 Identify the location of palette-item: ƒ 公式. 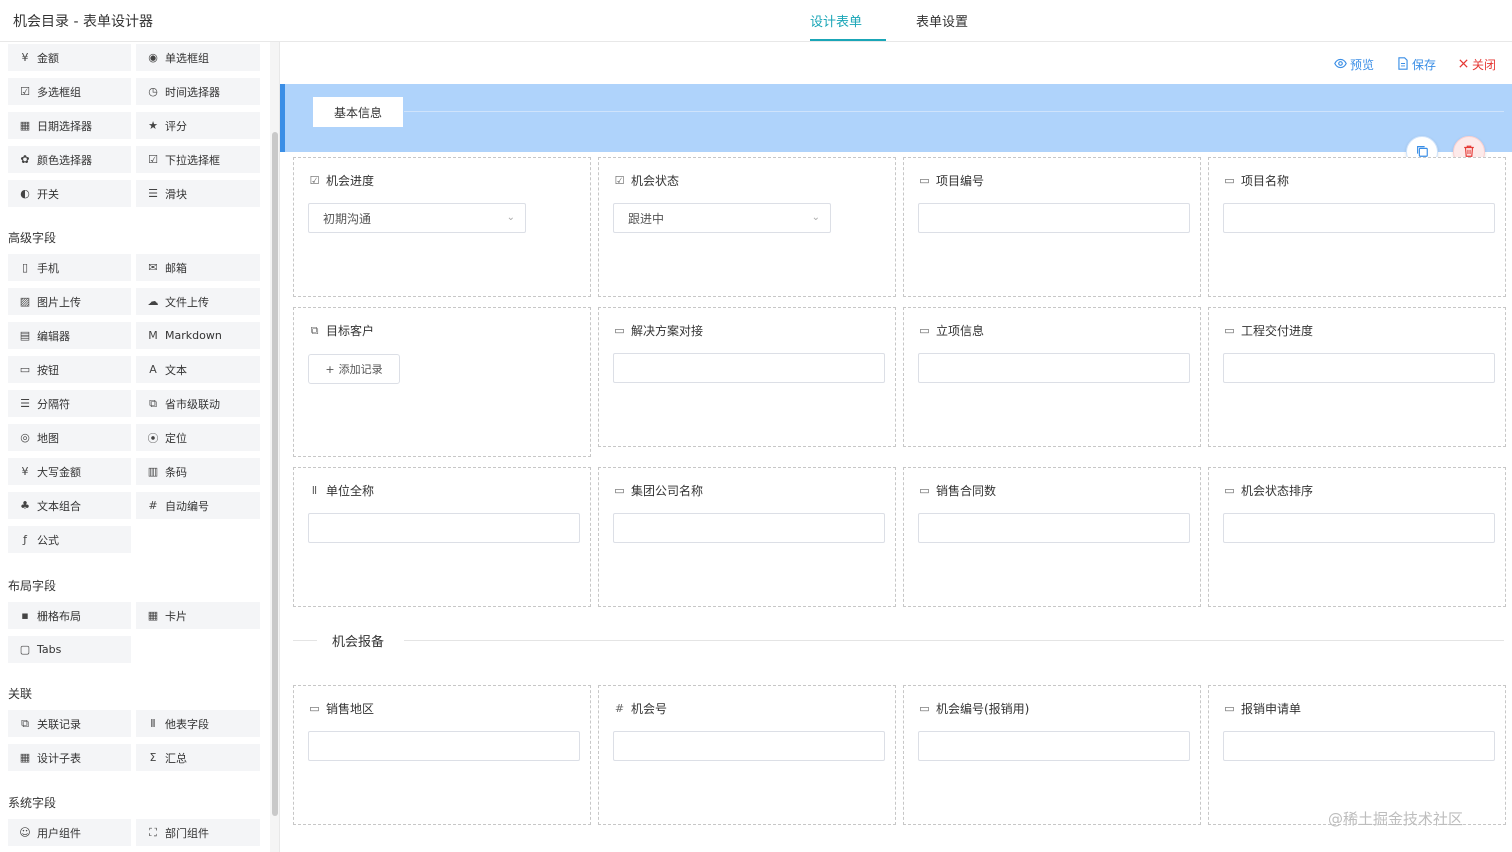
(69, 539).